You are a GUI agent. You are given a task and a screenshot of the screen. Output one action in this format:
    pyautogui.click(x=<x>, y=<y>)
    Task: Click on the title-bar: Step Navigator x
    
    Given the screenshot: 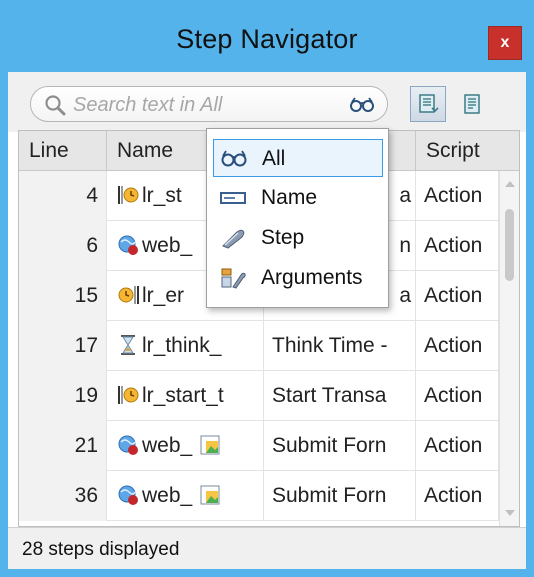 What is the action you would take?
    pyautogui.click(x=267, y=40)
    